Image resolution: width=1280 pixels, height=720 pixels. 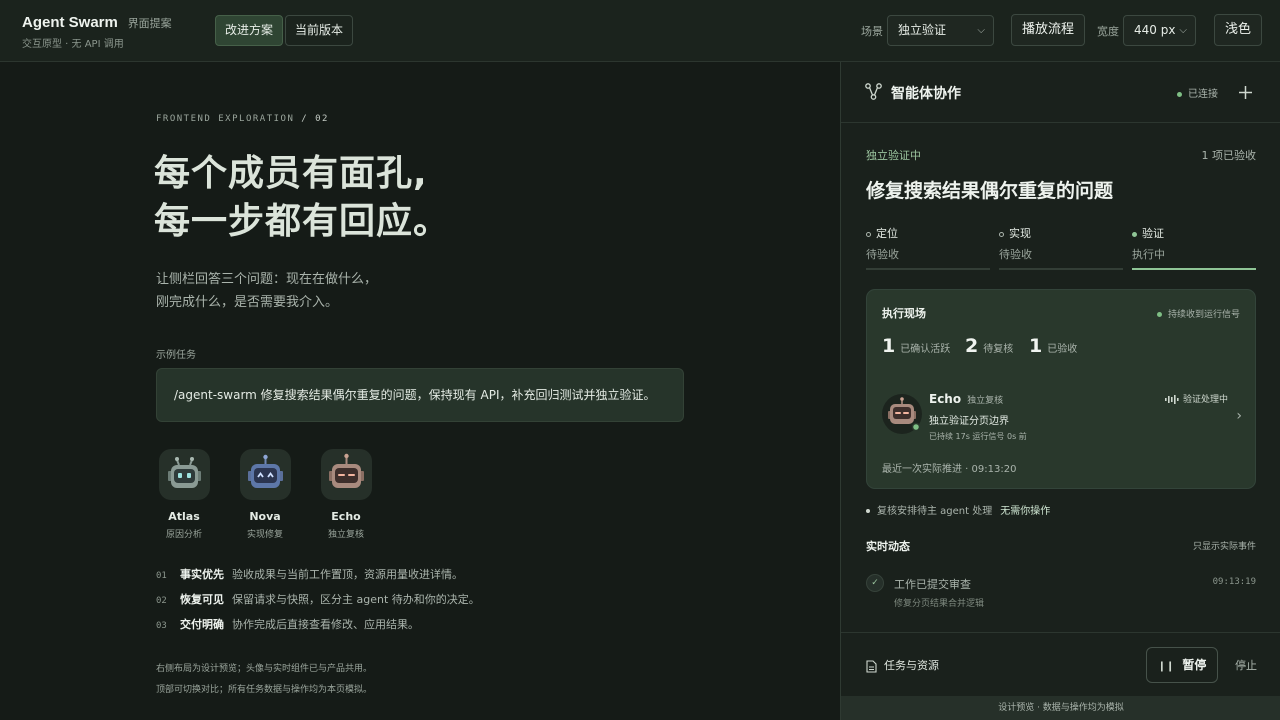 I want to click on network-icon, so click(x=873, y=91).